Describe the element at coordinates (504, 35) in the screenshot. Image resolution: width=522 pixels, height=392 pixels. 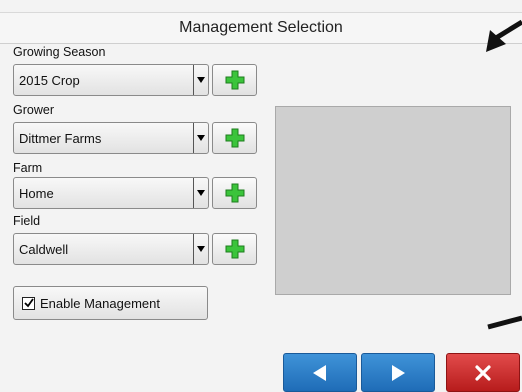
I see `callout-arrow-top-right-icon` at that location.